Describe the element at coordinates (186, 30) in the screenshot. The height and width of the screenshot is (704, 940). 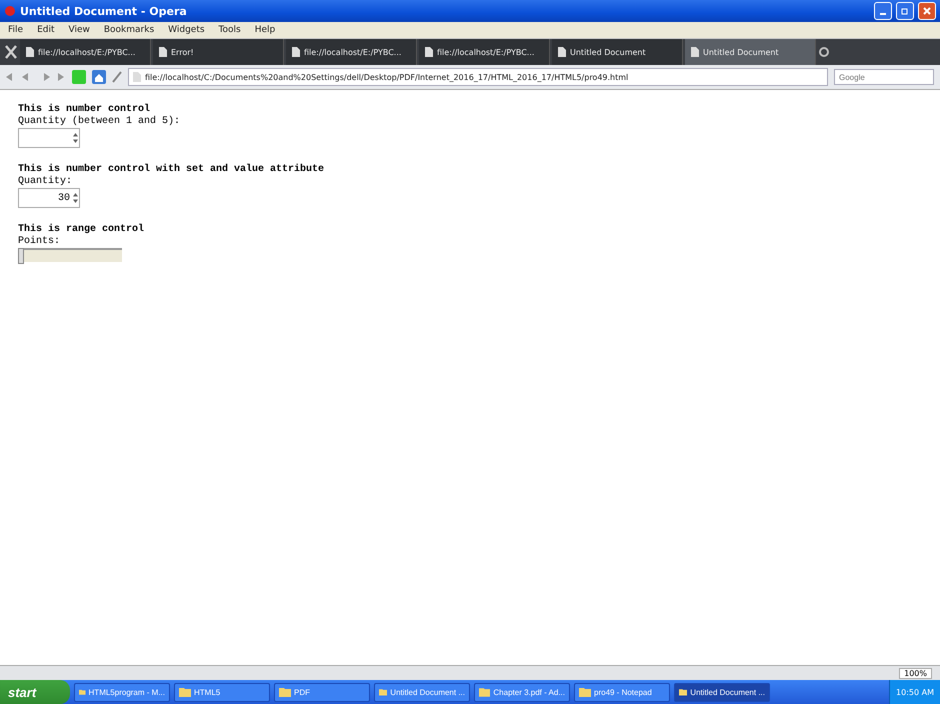
I see `menu-item: Widgets` at that location.